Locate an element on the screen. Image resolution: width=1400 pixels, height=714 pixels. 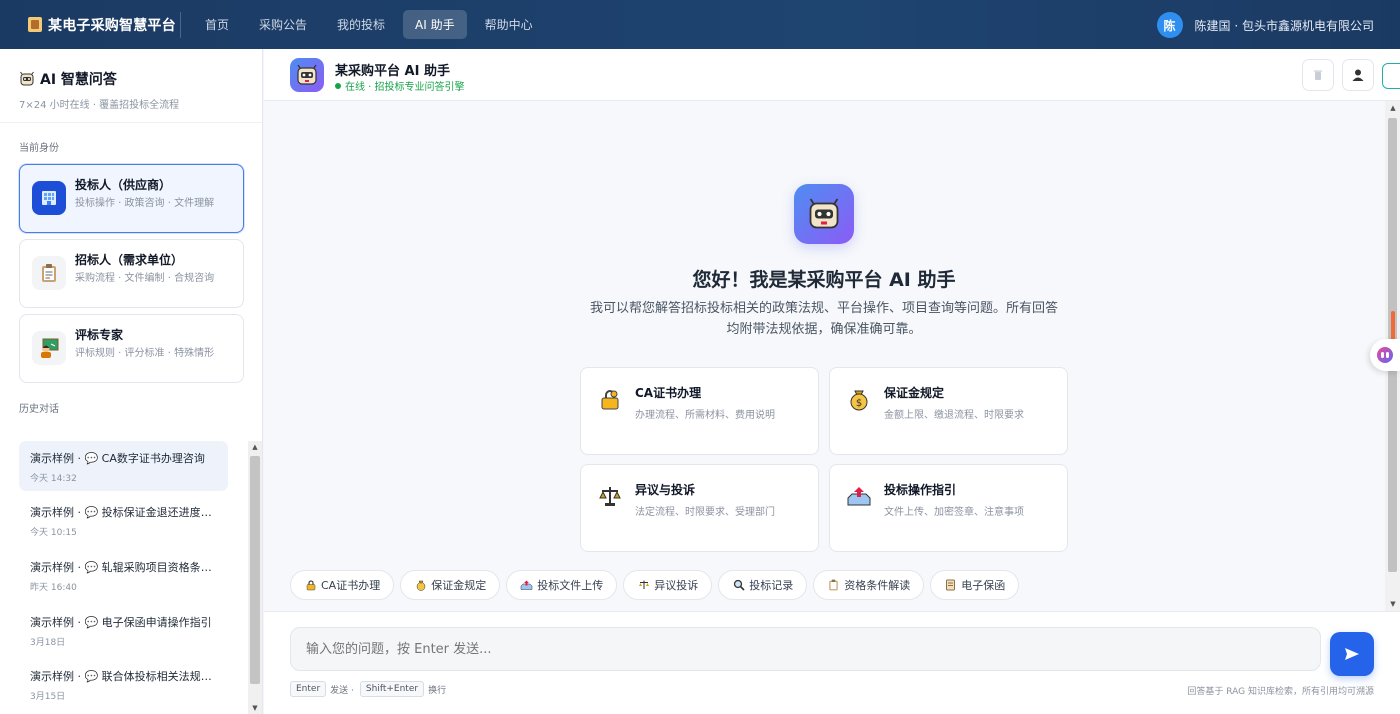
history-item: 演示样例 · 💬 联合体投标相关法规咨询 3月15日 is located at coordinates (123, 684).